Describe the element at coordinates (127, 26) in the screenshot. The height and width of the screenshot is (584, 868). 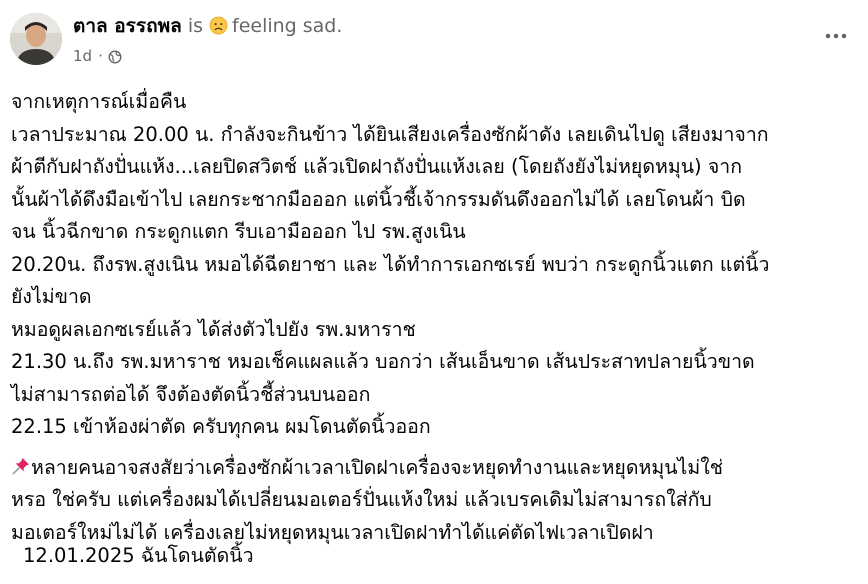
I see `author-name: ตาล อรรถพล` at that location.